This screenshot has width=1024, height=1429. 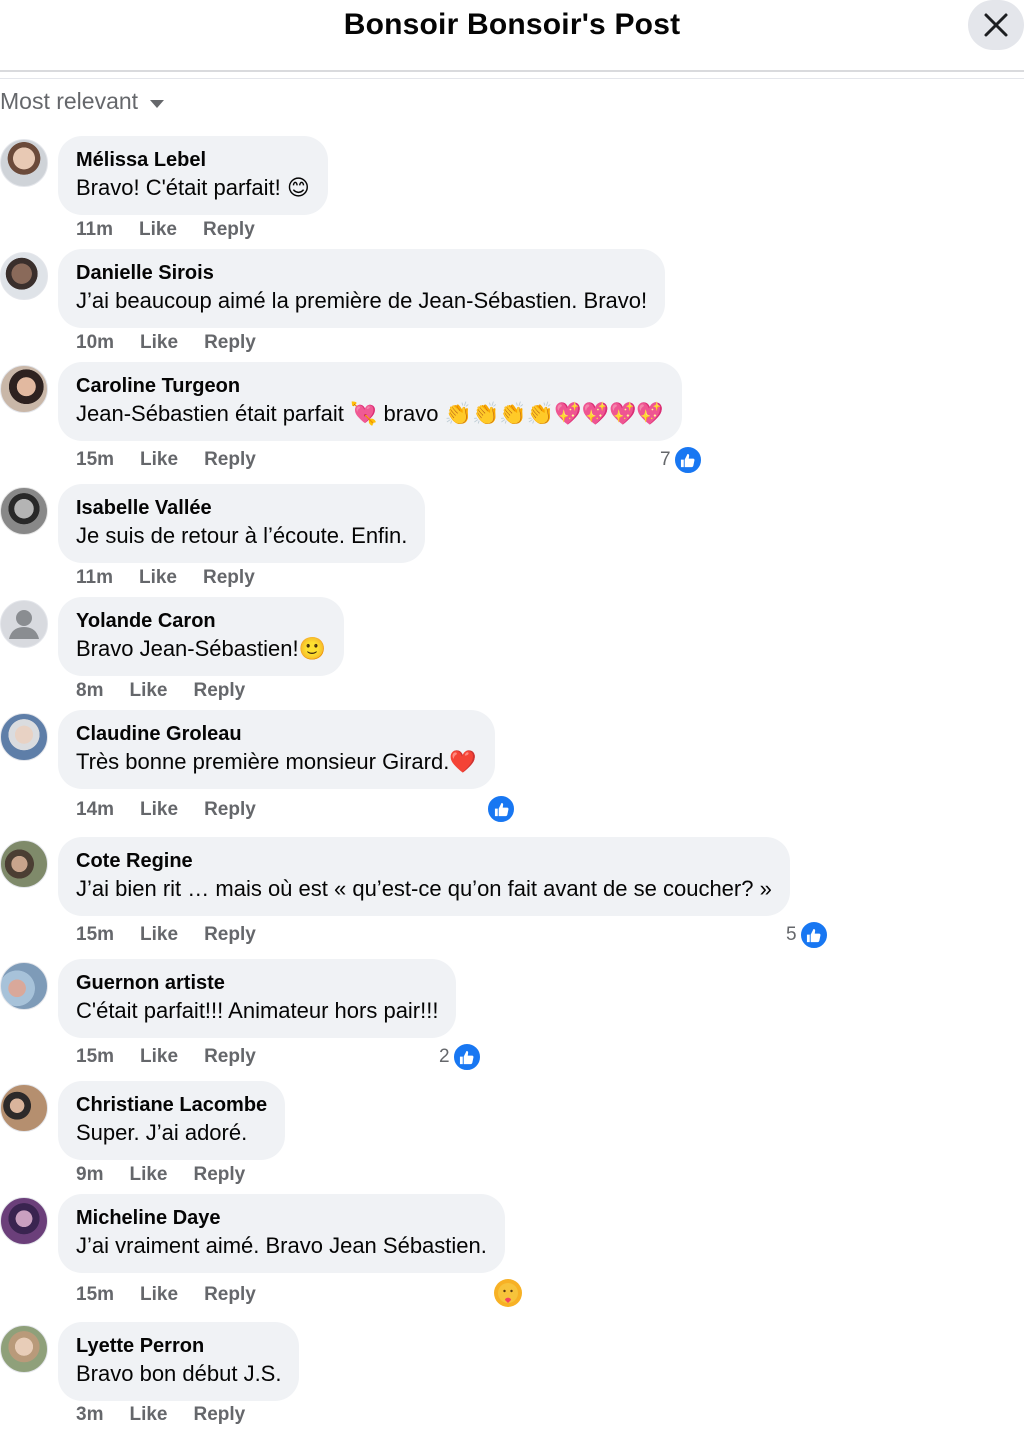 I want to click on close-button, so click(x=996, y=25).